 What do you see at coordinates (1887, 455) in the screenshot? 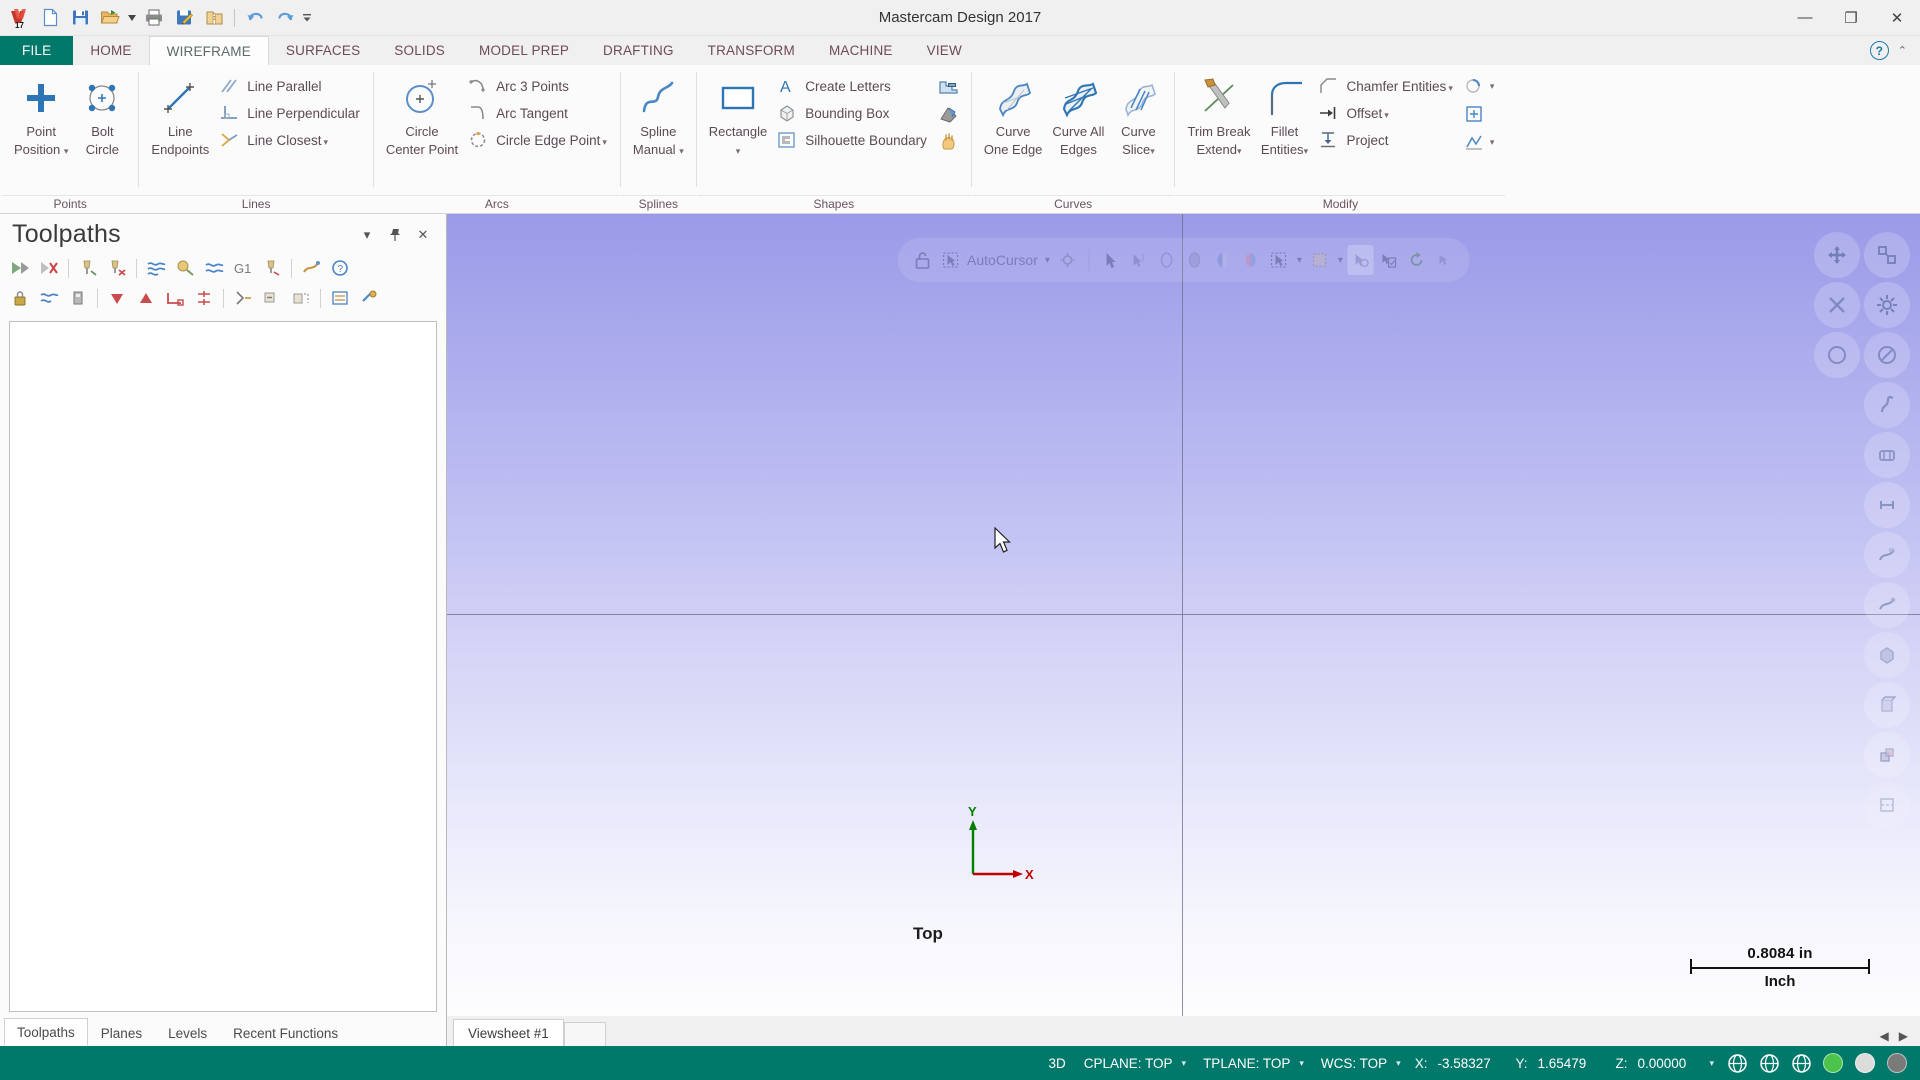
I see `pan-view-icon` at bounding box center [1887, 455].